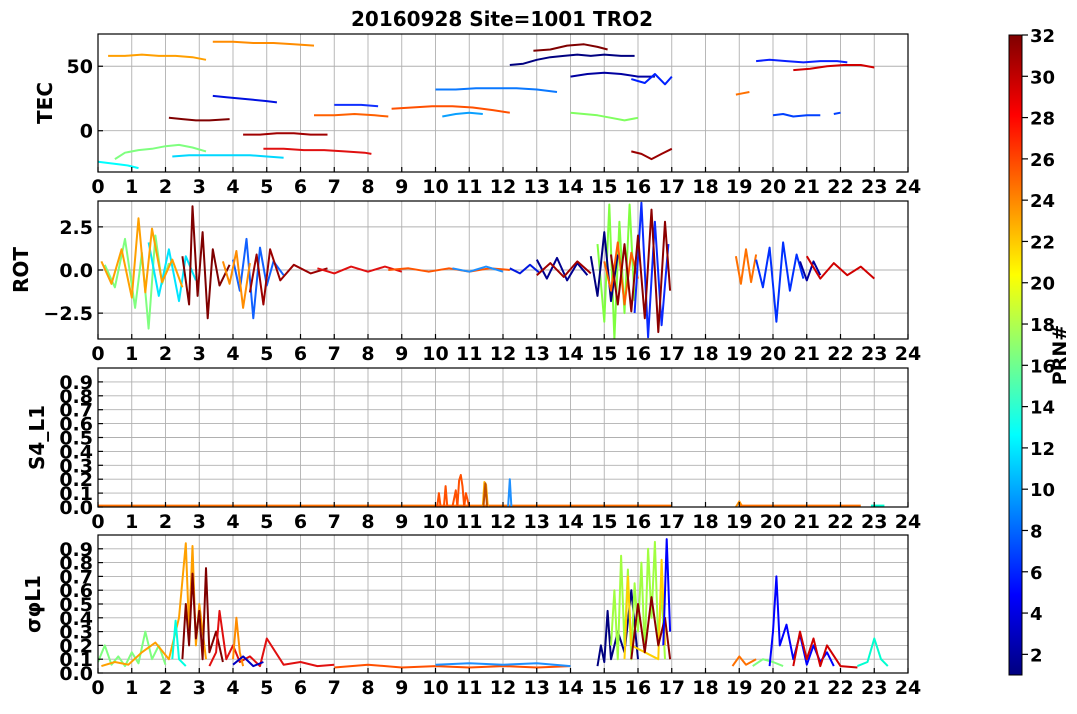  I want to click on colorbar-gradient, so click(1015, 355).